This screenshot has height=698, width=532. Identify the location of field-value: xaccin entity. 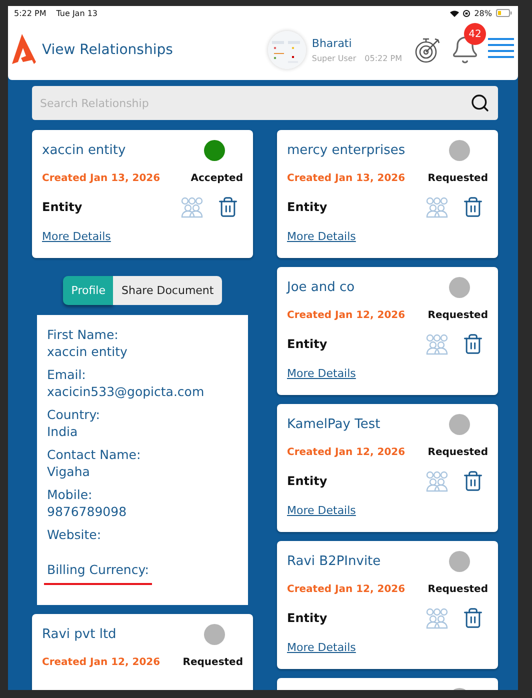
(87, 351).